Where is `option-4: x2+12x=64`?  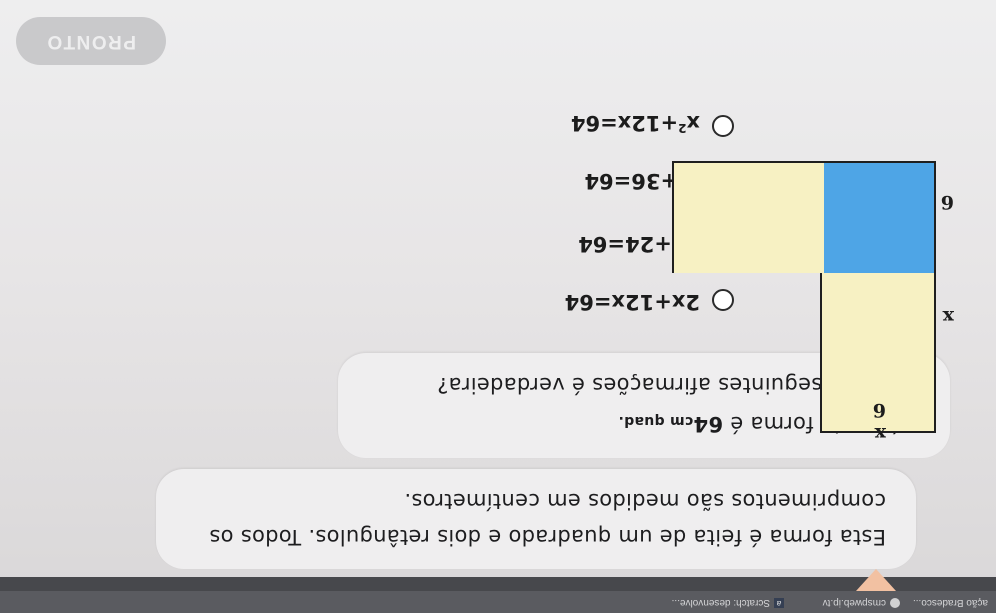
option-4: x2+12x=64 is located at coordinates (564, 116).